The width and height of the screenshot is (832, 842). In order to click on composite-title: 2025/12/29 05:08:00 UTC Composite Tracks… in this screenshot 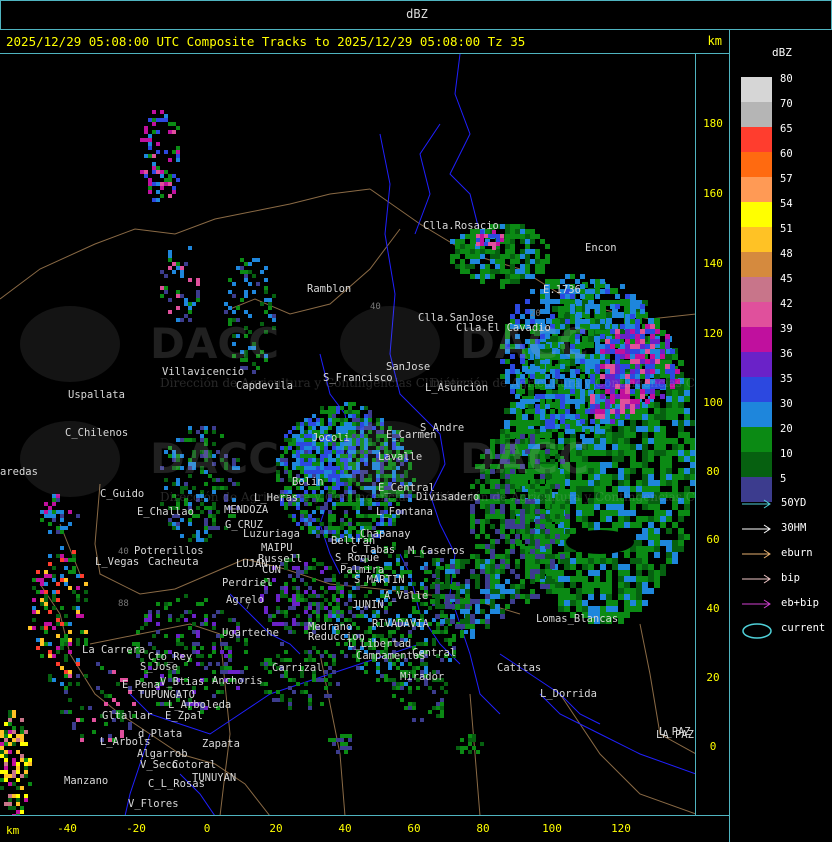, I will do `click(266, 41)`.